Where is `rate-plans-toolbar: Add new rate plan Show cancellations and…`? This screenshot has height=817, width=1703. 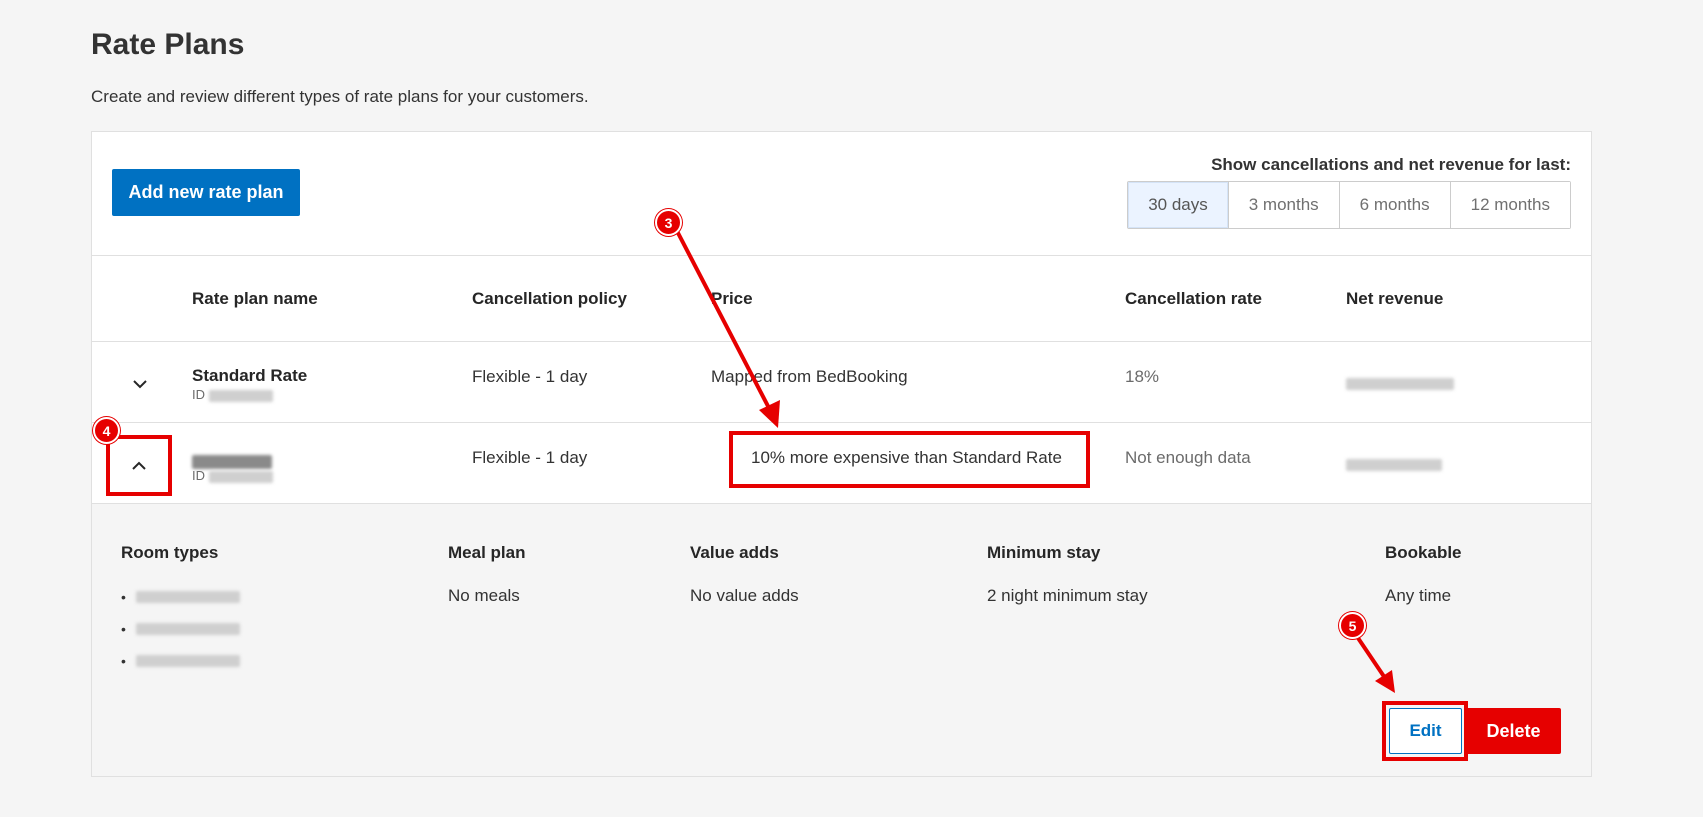
rate-plans-toolbar: Add new rate plan Show cancellations and… is located at coordinates (841, 194).